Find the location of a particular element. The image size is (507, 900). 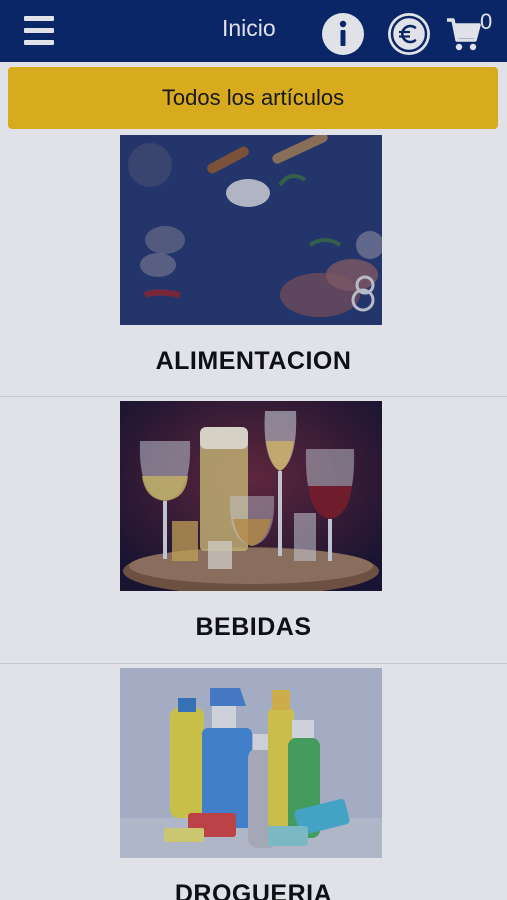

food-category-image is located at coordinates (251, 230).